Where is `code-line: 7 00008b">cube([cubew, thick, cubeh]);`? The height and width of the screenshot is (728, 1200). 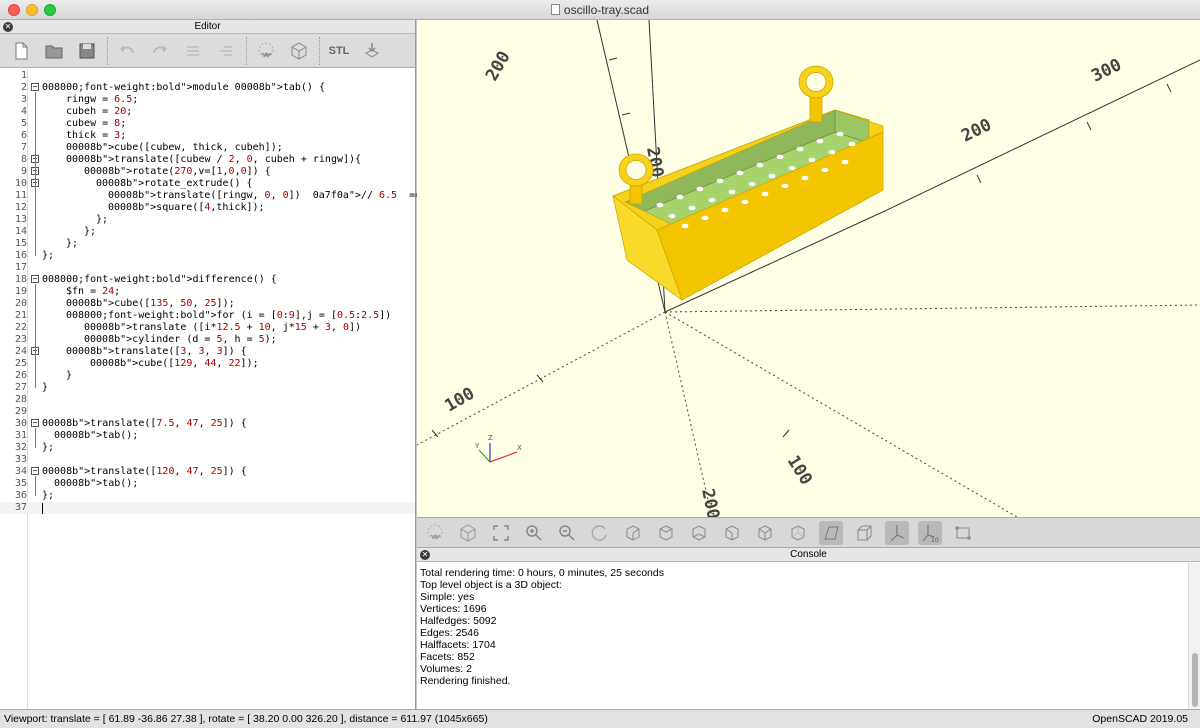 code-line: 7 00008b">cube([cubew, thick, cubeh]); is located at coordinates (207, 148).